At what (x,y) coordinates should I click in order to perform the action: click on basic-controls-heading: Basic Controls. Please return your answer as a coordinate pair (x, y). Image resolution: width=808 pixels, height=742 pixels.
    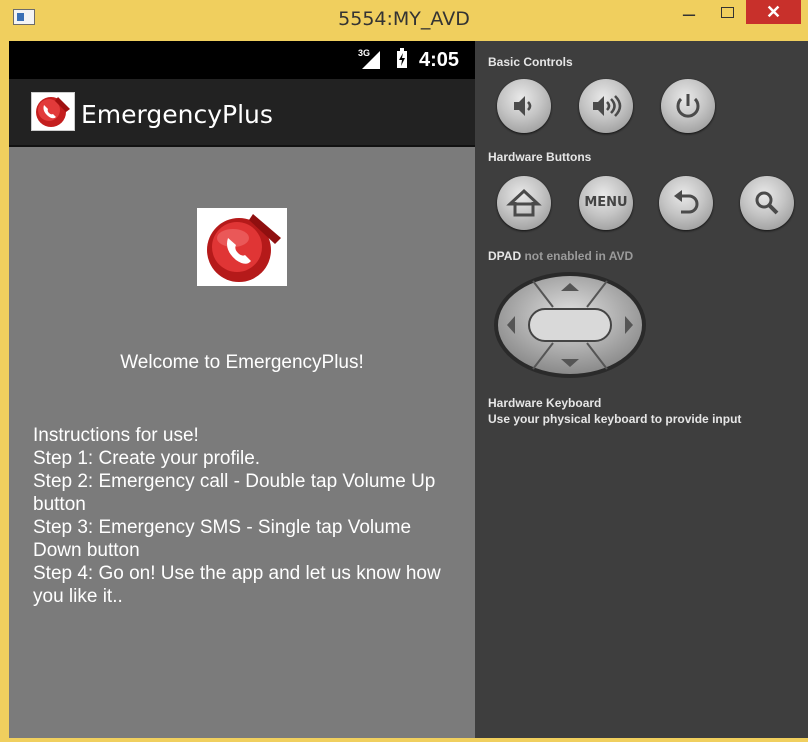
    Looking at the image, I should click on (530, 62).